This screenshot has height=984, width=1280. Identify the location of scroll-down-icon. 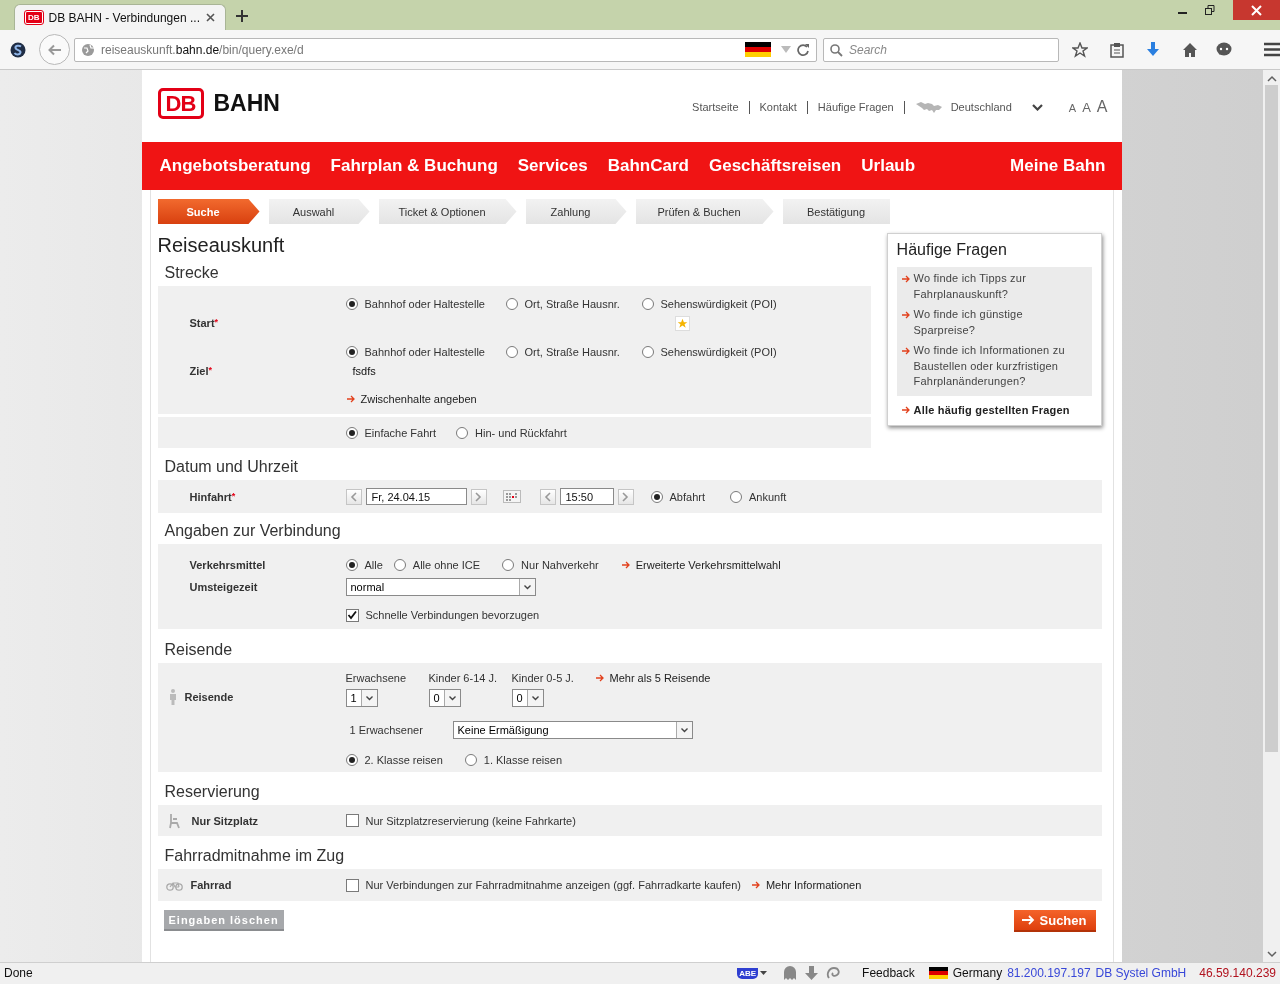
(1271, 954).